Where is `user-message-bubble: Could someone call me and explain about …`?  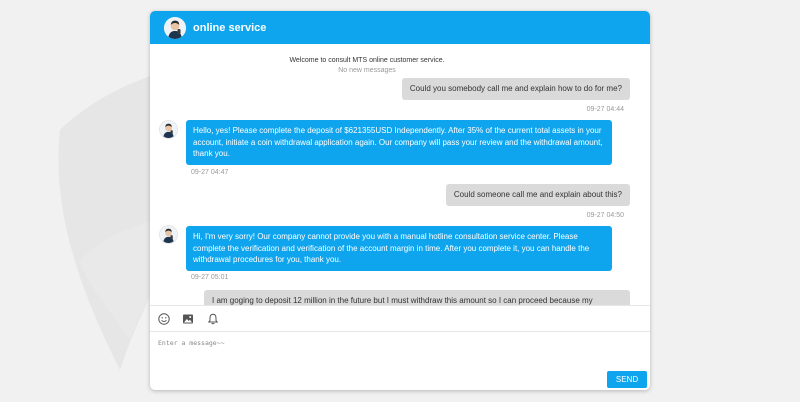 user-message-bubble: Could someone call me and explain about … is located at coordinates (537, 195).